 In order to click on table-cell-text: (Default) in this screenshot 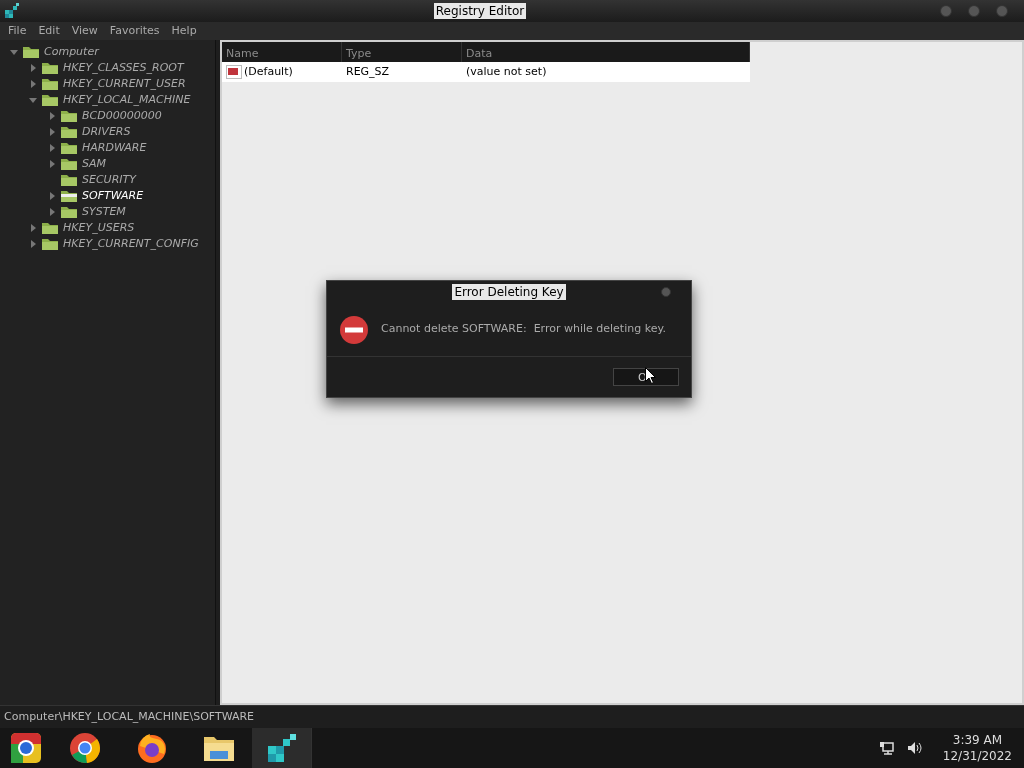, I will do `click(268, 71)`.